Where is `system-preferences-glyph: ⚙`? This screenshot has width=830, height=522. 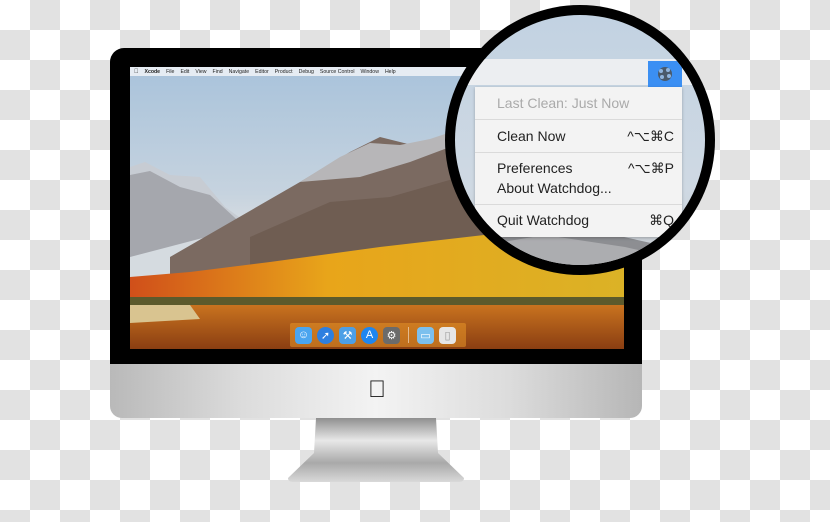
system-preferences-glyph: ⚙ is located at coordinates (391, 335).